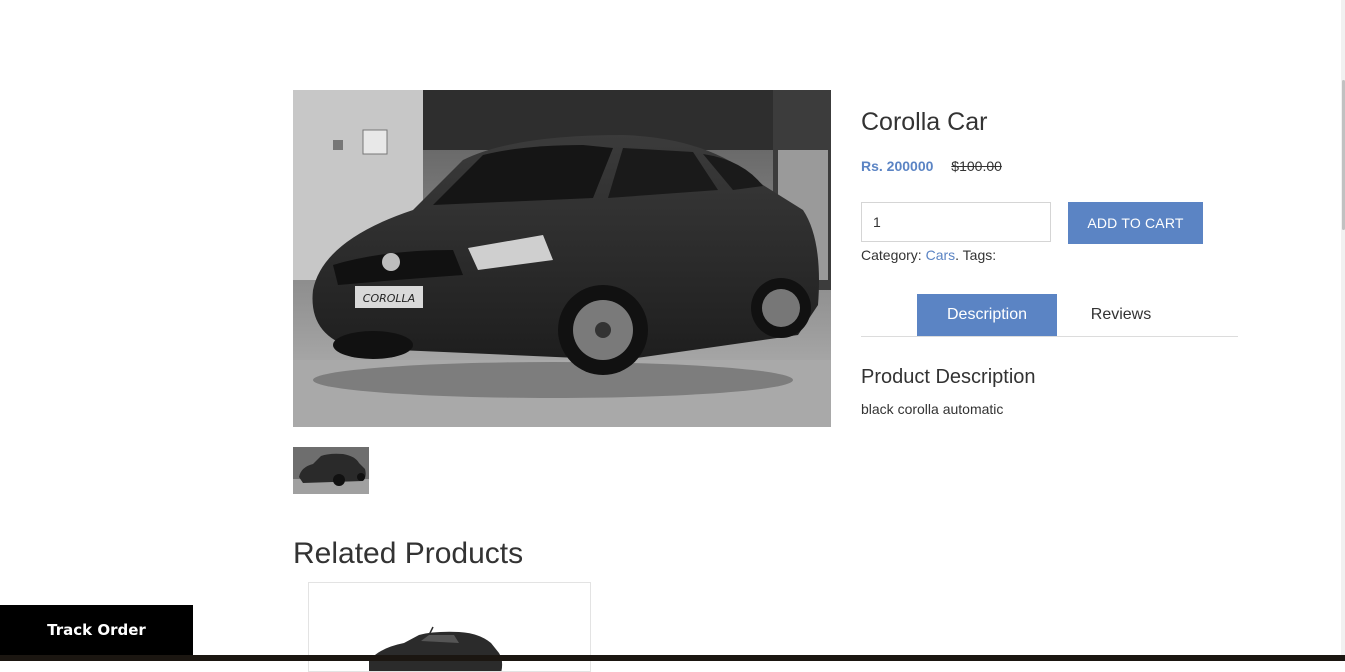  Describe the element at coordinates (941, 255) in the screenshot. I see `category-link: Cars` at that location.